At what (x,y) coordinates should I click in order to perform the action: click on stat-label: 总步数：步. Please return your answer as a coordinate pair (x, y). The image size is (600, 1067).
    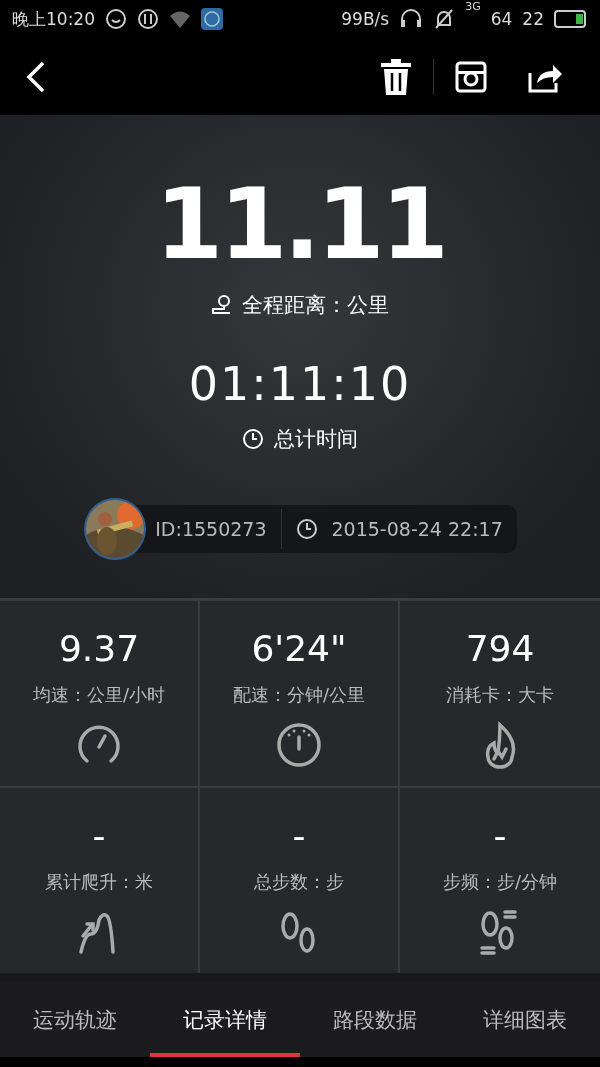
    Looking at the image, I should click on (299, 882).